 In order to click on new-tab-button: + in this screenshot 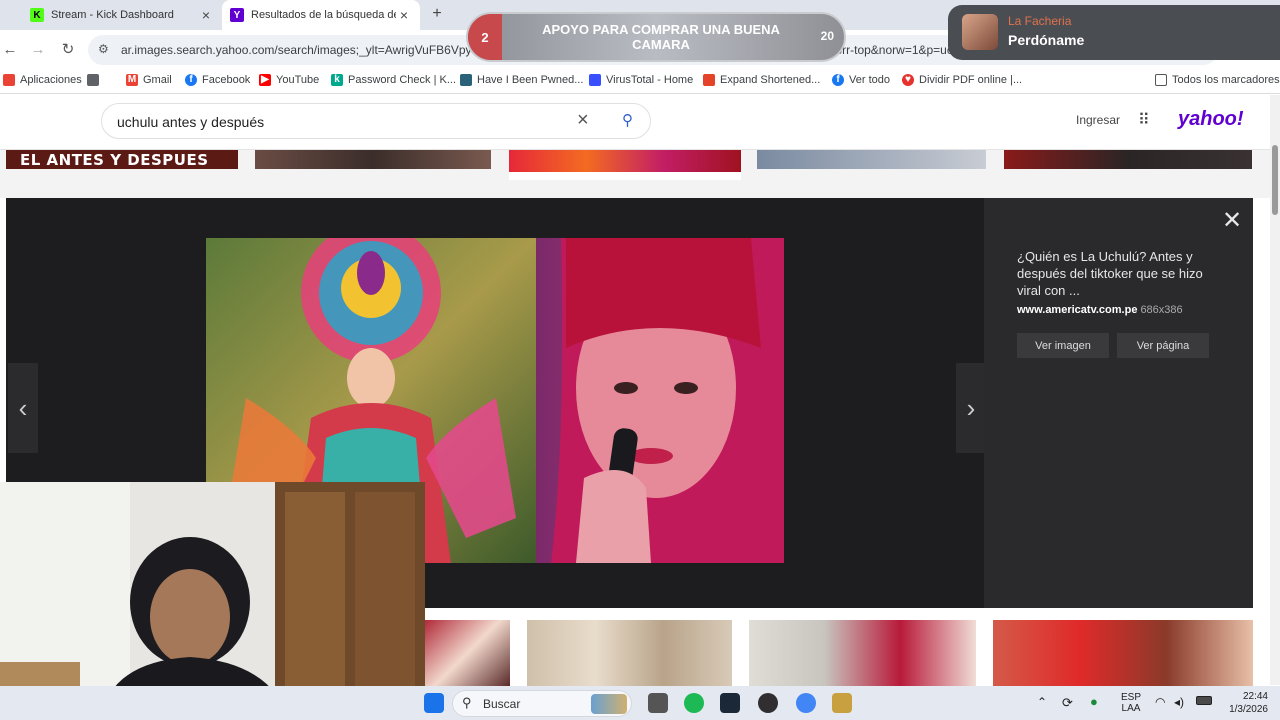, I will do `click(437, 14)`.